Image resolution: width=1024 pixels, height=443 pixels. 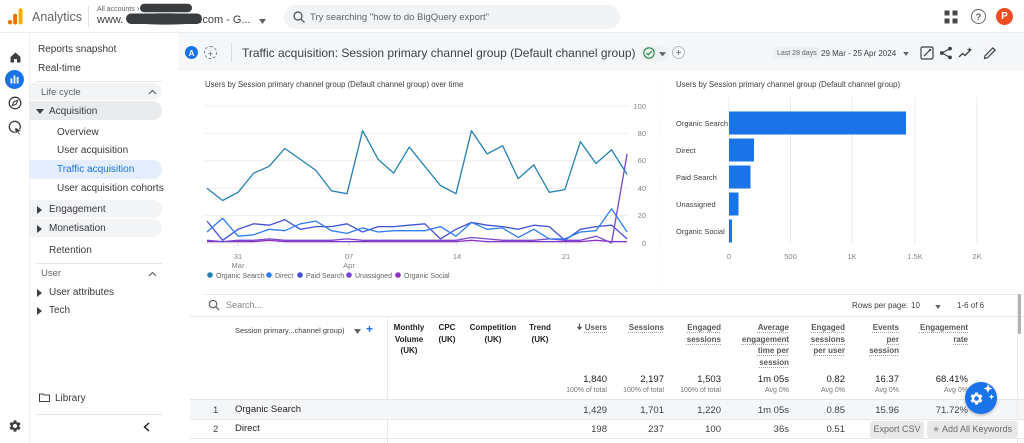 What do you see at coordinates (642, 133) in the screenshot?
I see `svg-text: 80` at bounding box center [642, 133].